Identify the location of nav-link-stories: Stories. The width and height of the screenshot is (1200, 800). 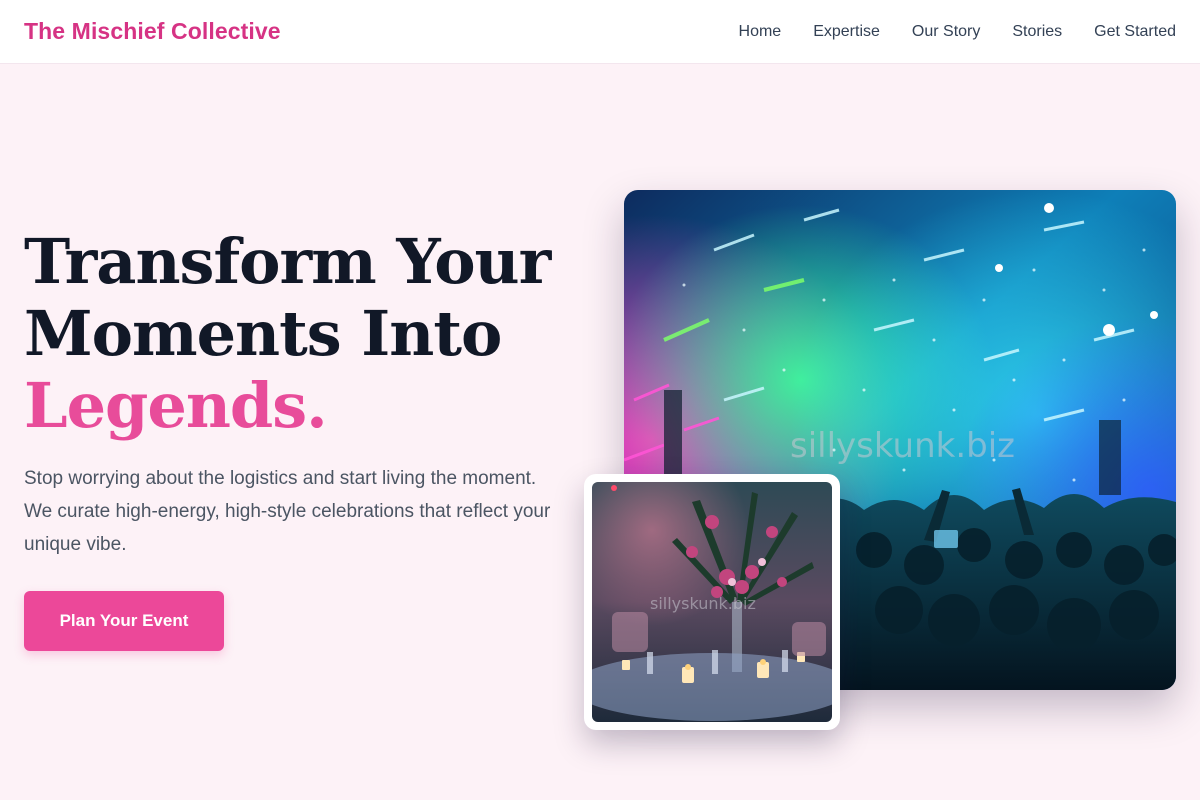
(1037, 32).